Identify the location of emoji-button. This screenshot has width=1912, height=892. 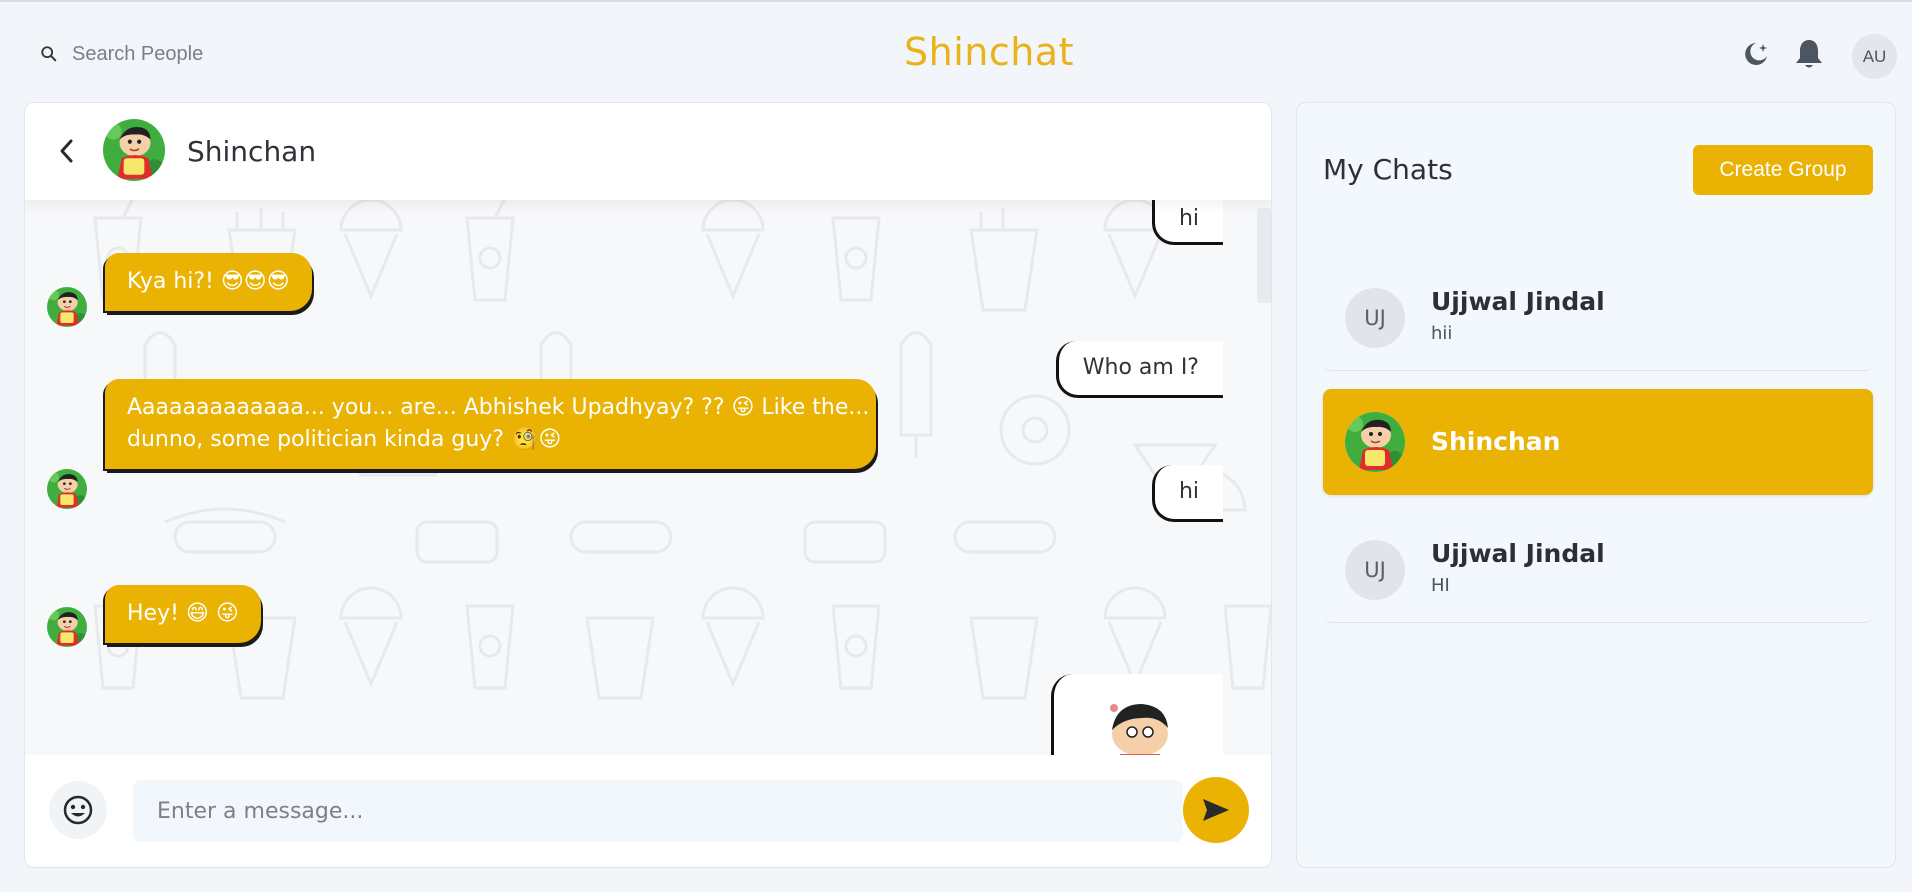
(78, 810).